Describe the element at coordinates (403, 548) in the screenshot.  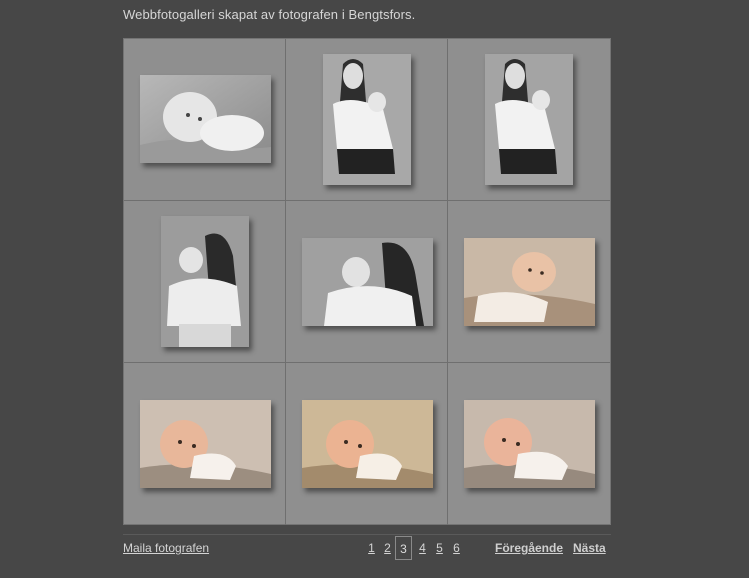
I see `page-current-3: 3` at that location.